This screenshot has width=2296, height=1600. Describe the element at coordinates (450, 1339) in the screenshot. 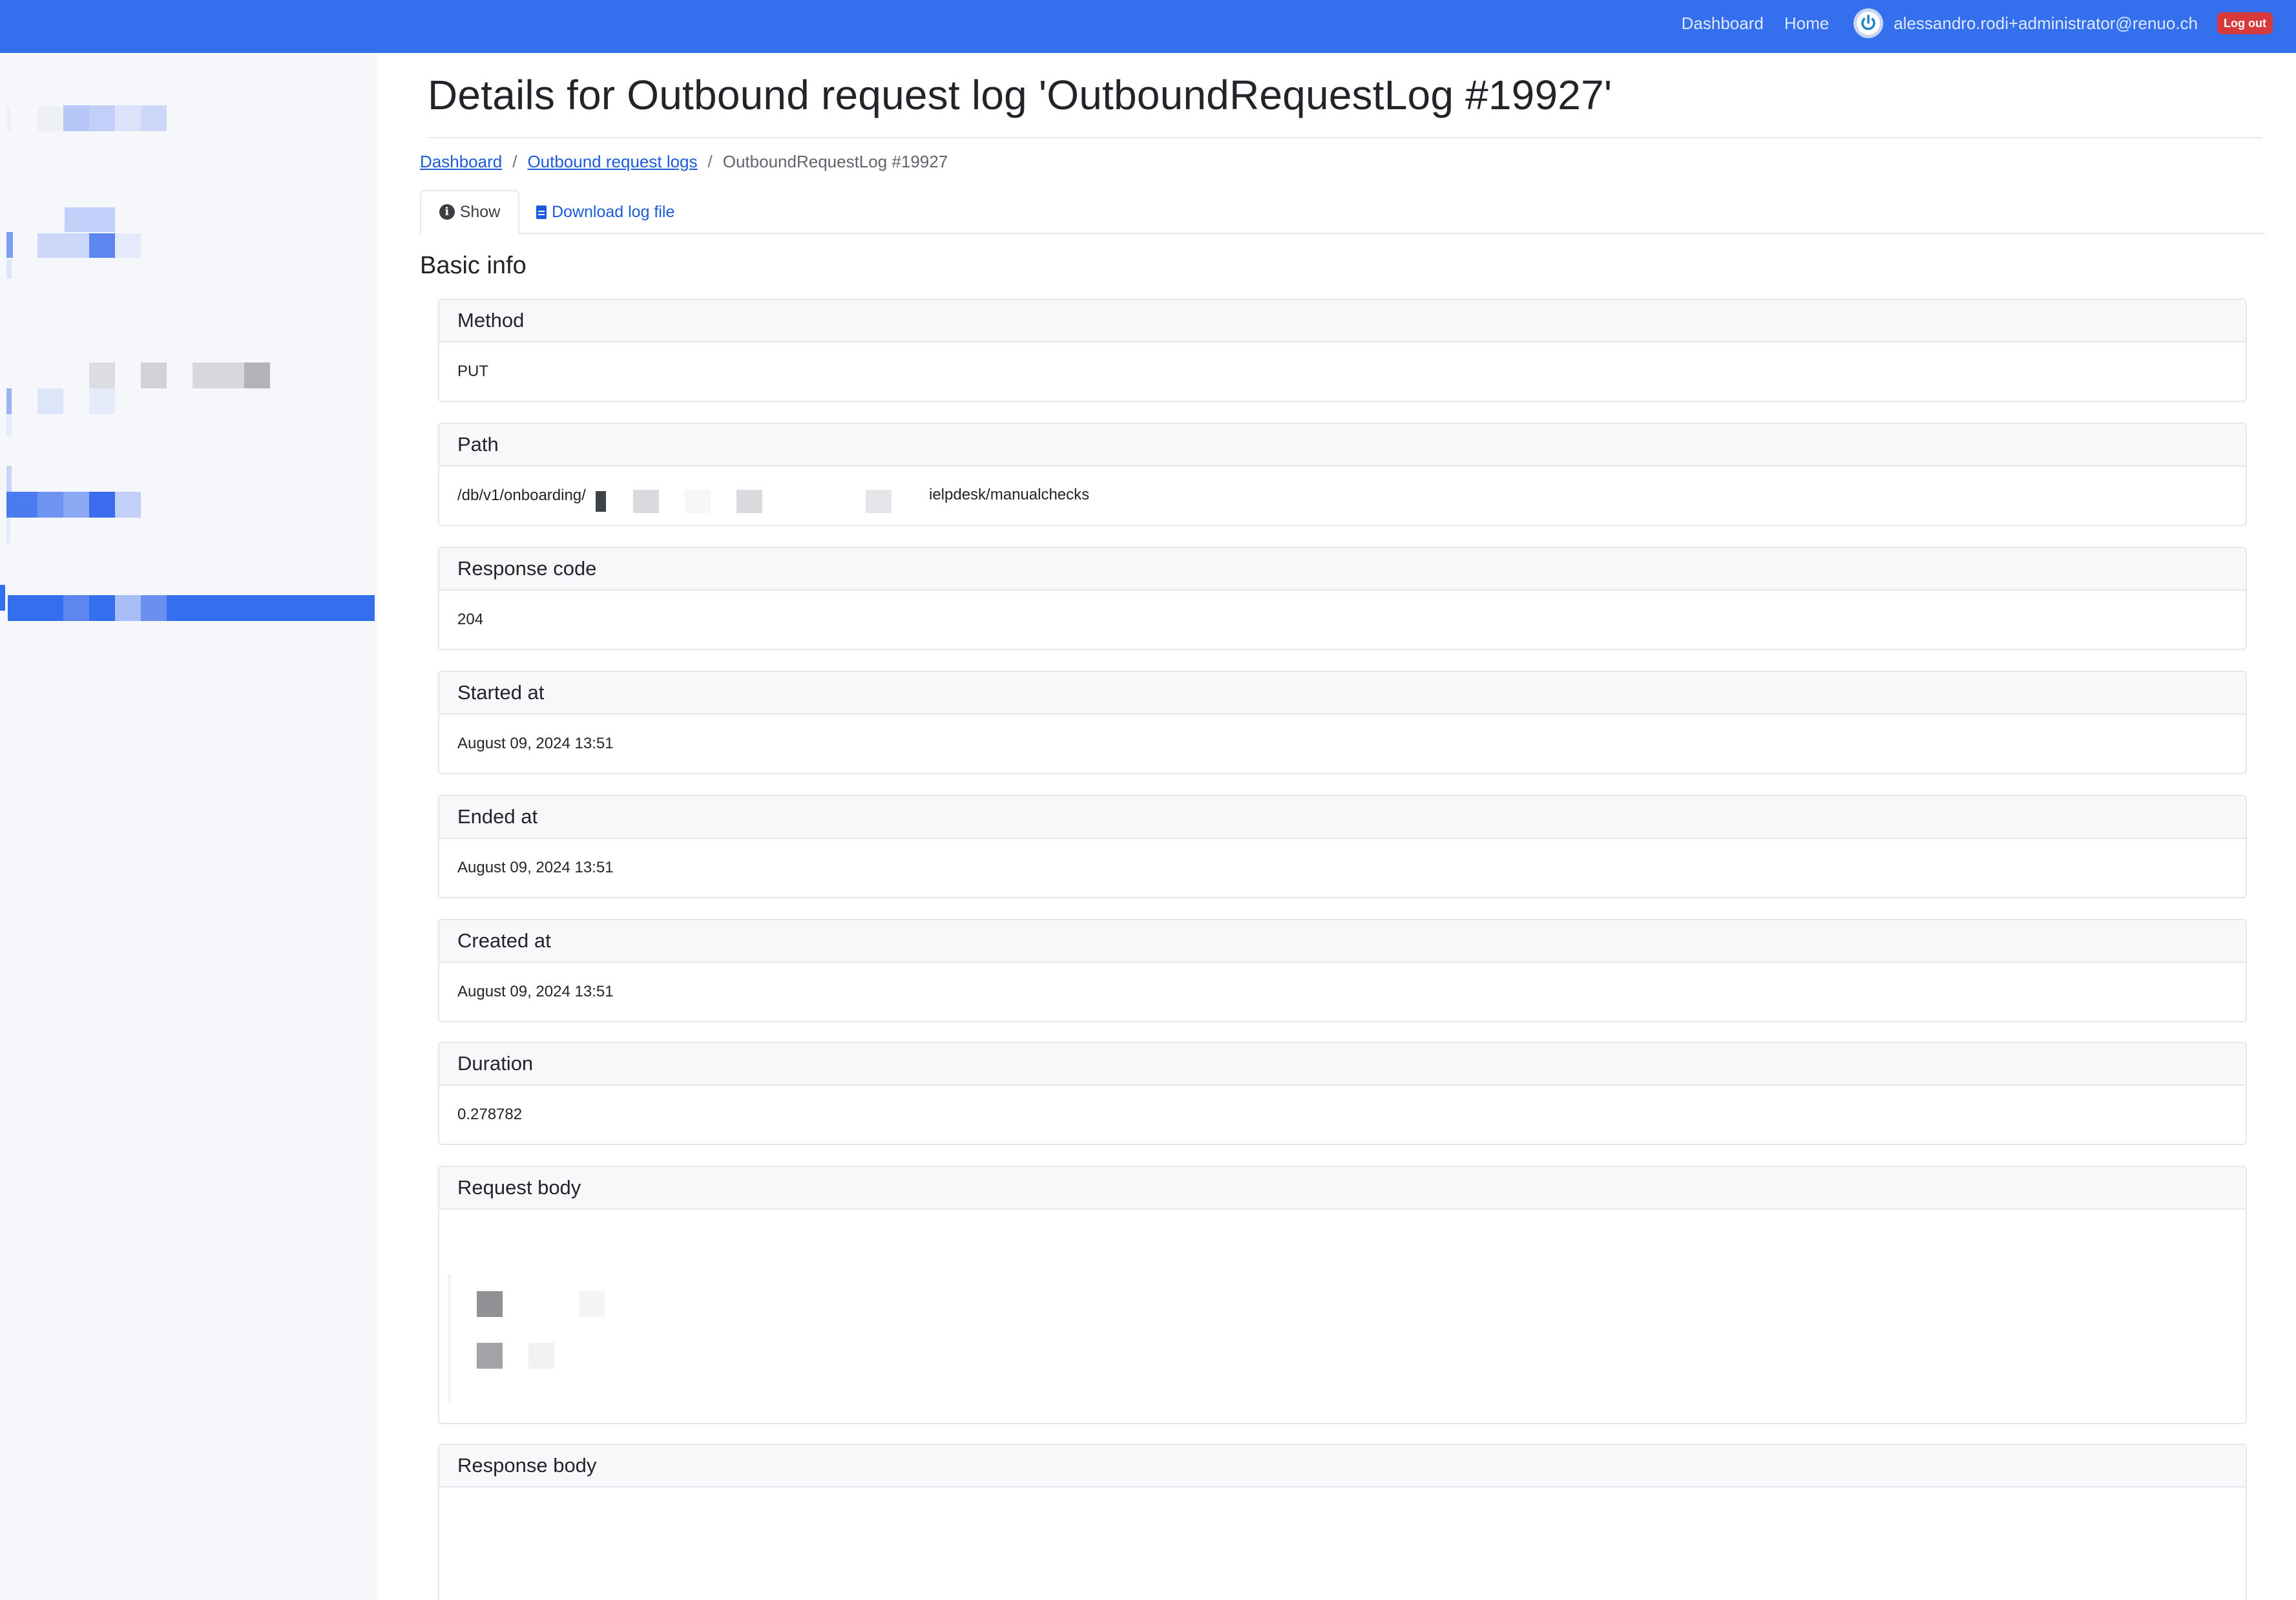

I see `code-block-gutter` at that location.